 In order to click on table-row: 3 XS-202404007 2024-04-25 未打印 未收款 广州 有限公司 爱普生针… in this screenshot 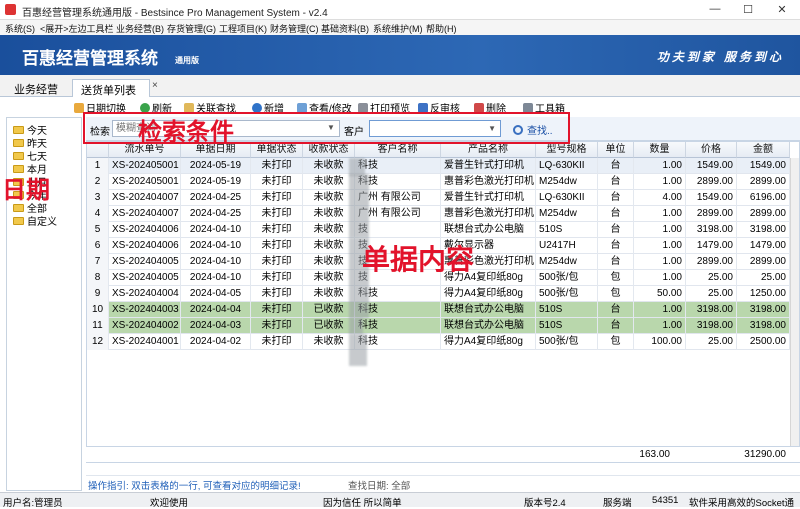, I will do `click(443, 198)`.